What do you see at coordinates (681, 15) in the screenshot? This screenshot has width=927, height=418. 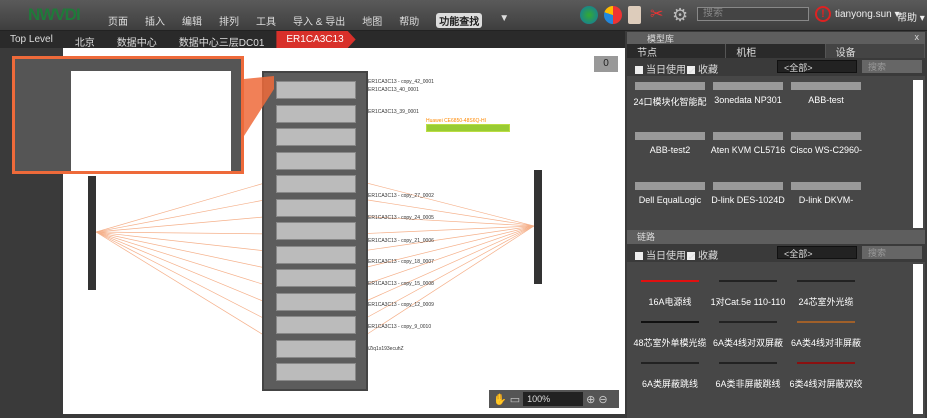 I see `gear-icon: ⚙` at bounding box center [681, 15].